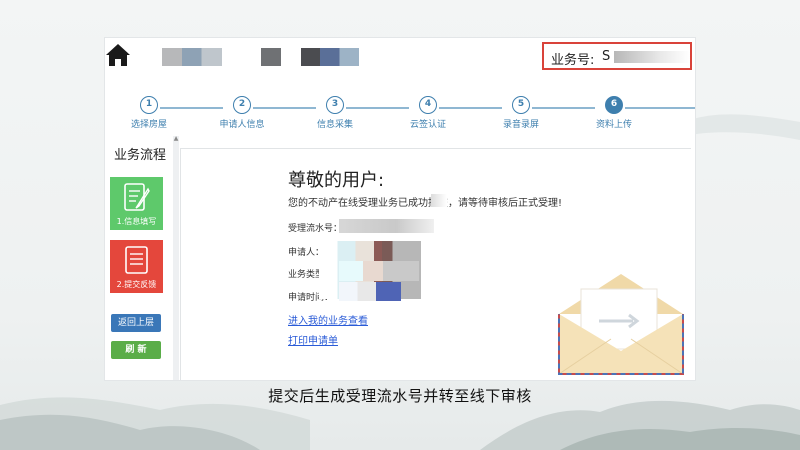  I want to click on greeting-heading: 尊敬的用户:, so click(336, 180).